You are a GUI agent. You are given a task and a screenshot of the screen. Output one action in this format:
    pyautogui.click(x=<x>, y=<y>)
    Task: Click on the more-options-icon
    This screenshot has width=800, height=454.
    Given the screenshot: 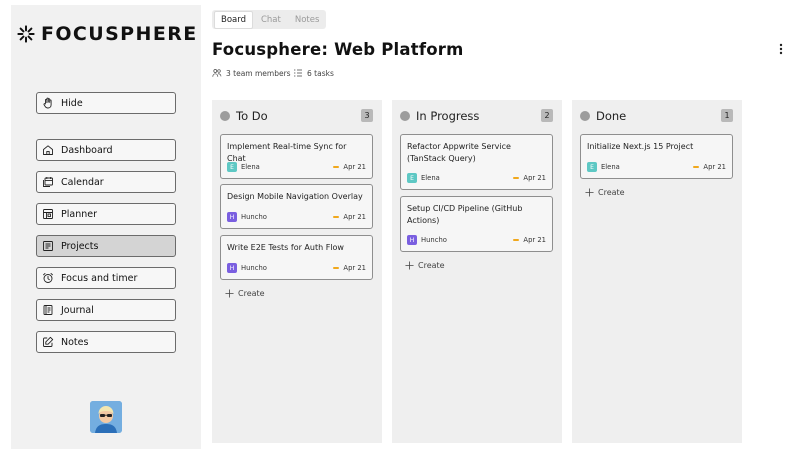 What is the action you would take?
    pyautogui.click(x=781, y=49)
    